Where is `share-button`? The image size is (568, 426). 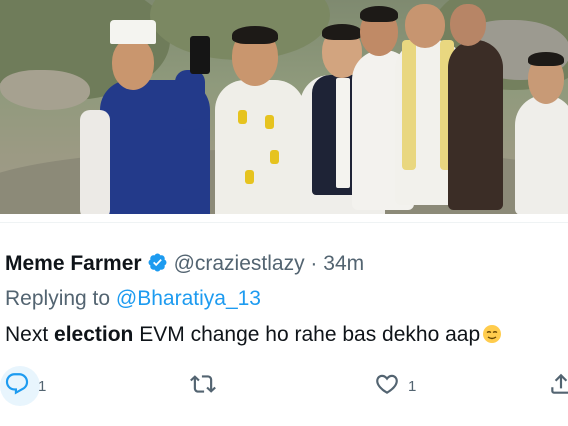
share-button is located at coordinates (558, 386).